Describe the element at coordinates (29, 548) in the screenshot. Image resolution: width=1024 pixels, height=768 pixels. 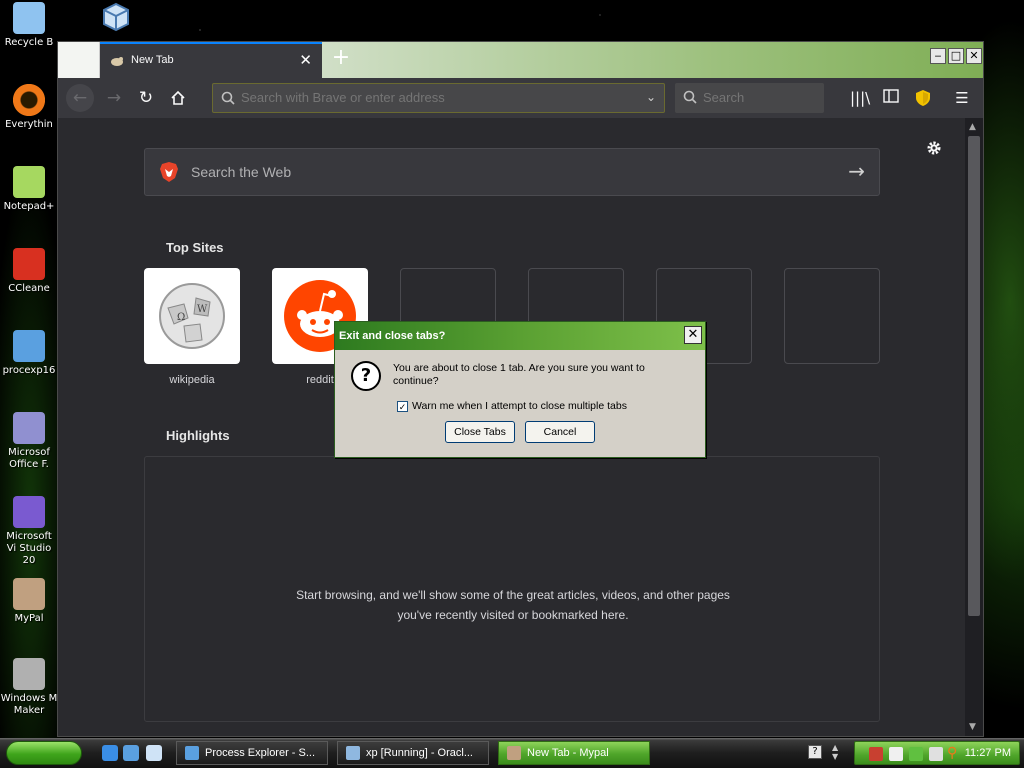
I see `desktop-icon-label: Microsoft Vi Studio 20` at that location.